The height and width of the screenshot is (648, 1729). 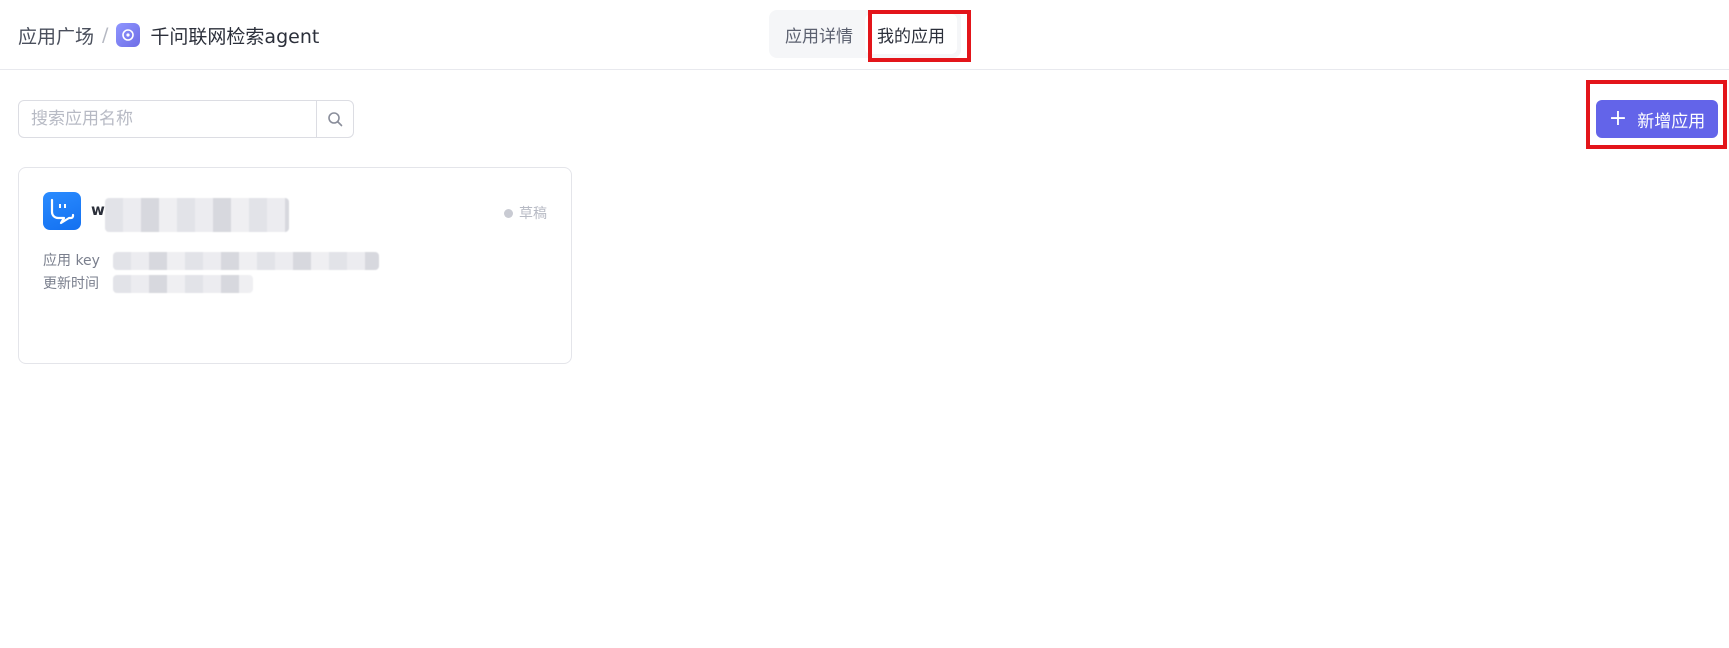 I want to click on status-badge: 草稿, so click(x=525, y=213).